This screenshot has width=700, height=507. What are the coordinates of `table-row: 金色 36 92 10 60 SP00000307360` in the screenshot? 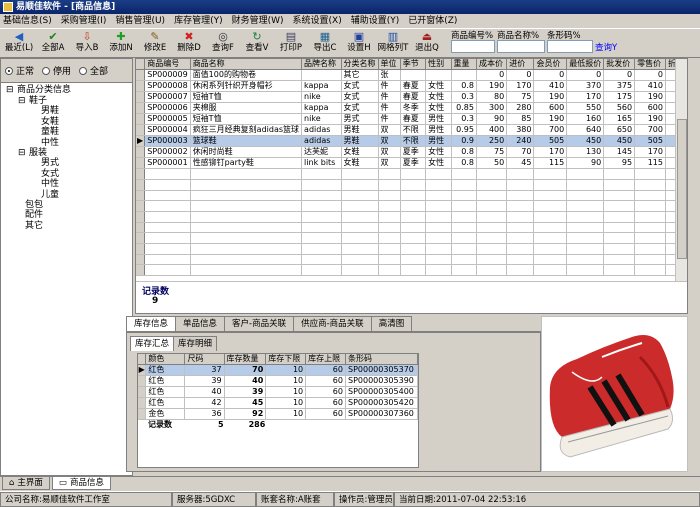 It's located at (278, 414).